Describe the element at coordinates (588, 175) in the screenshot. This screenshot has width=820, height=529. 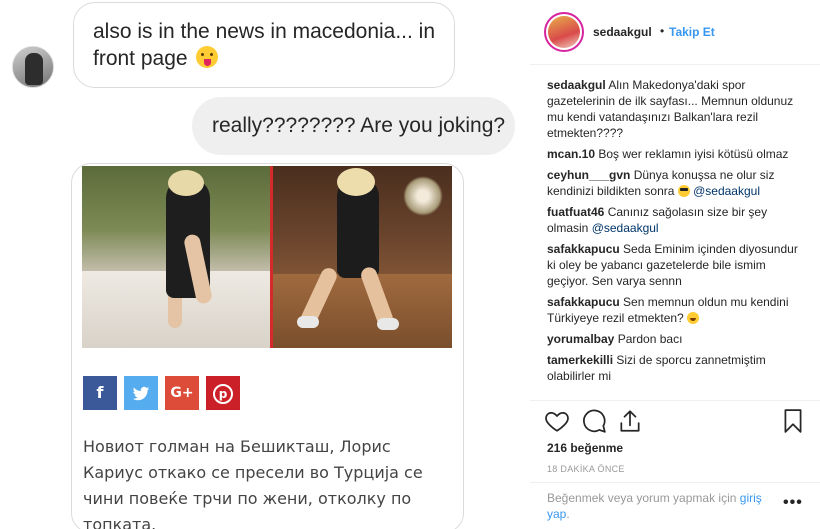
I see `comment-username: ceyhun___gvn` at that location.